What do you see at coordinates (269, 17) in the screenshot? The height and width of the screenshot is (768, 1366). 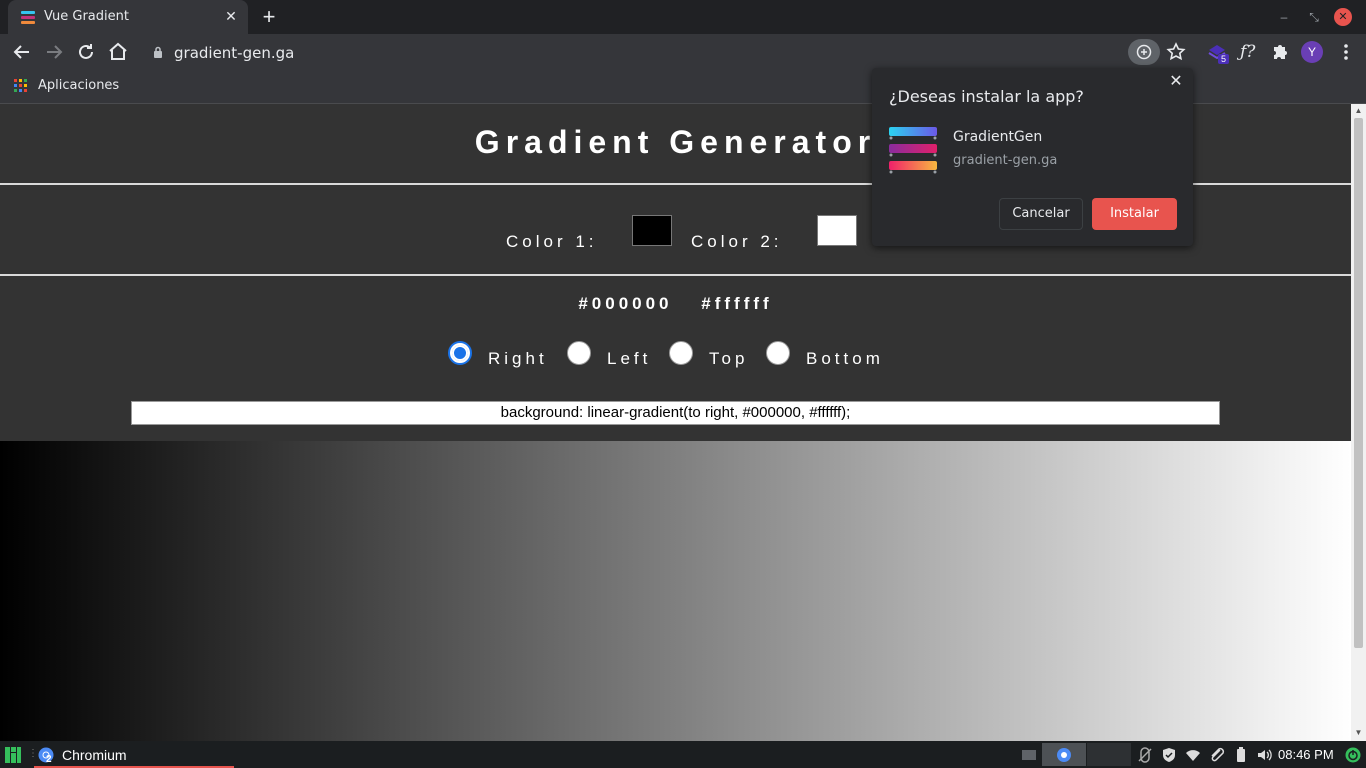 I see `new-tab-button: +` at bounding box center [269, 17].